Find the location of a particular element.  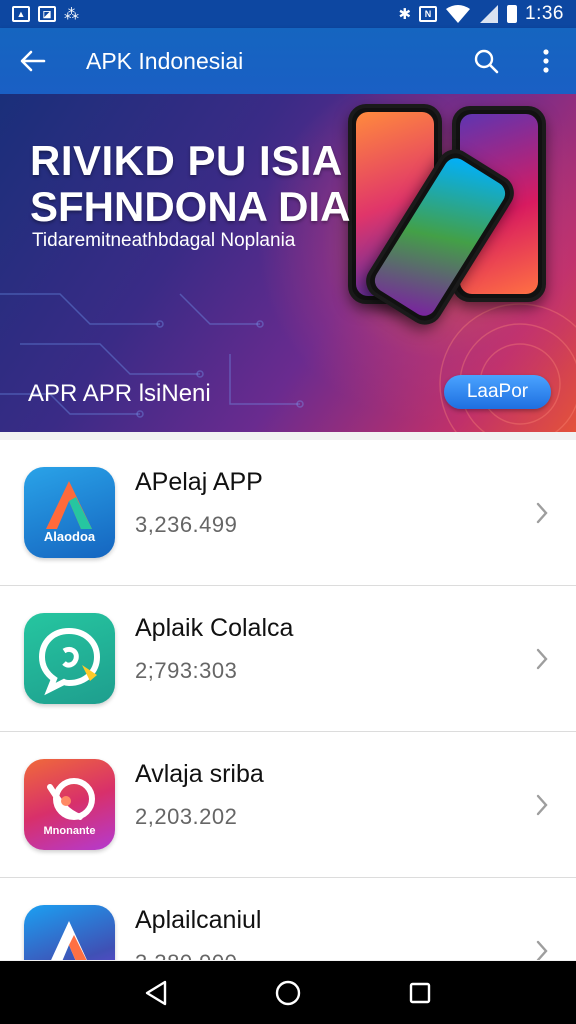

system-nav-bar is located at coordinates (288, 992).